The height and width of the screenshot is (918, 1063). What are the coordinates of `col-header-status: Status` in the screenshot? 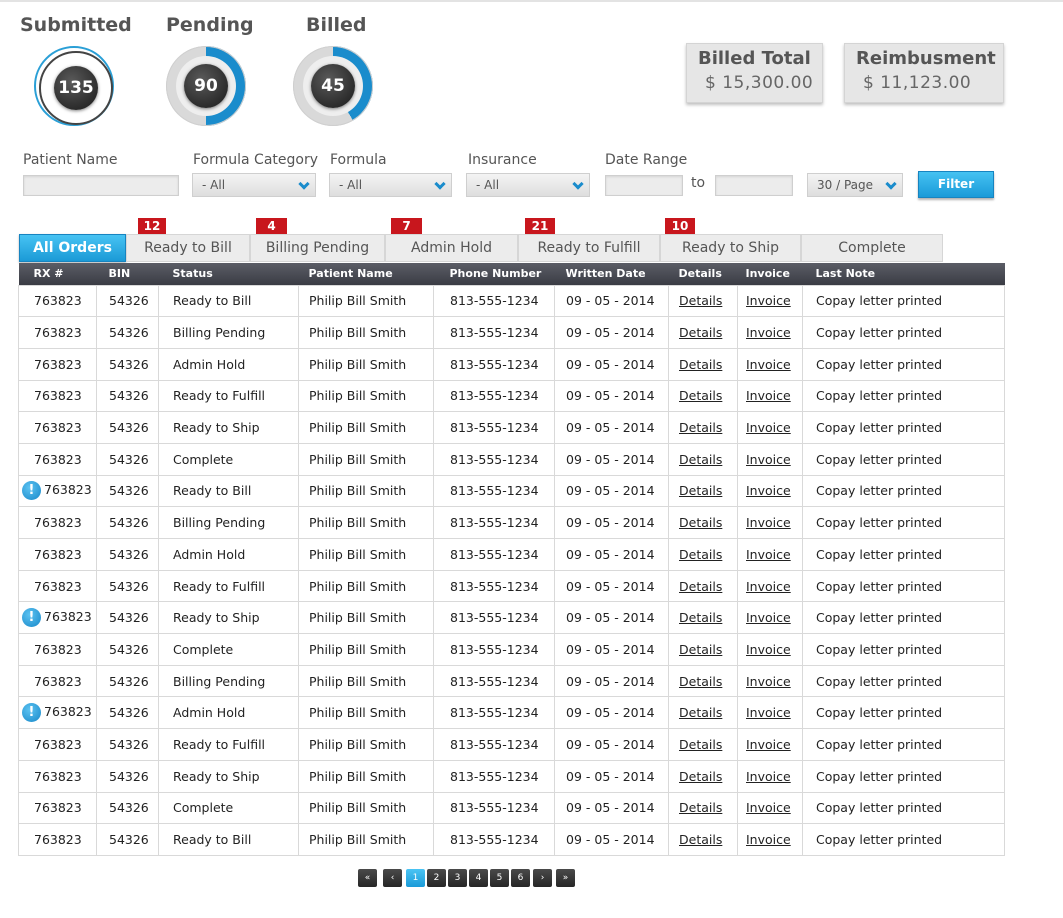 It's located at (228, 274).